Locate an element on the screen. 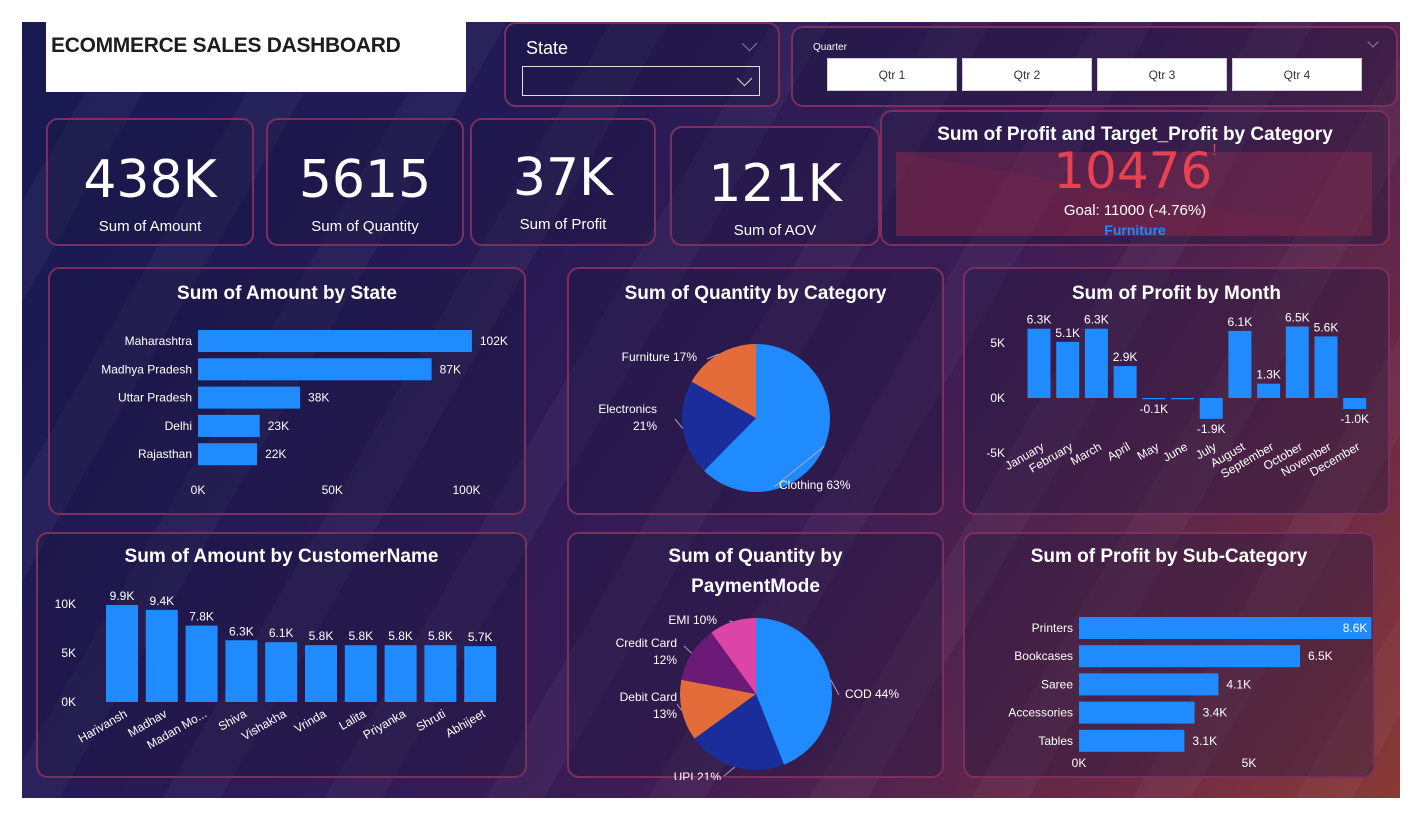 This screenshot has width=1415, height=816. quarter-option-qtr1: Qtr 1 is located at coordinates (892, 74).